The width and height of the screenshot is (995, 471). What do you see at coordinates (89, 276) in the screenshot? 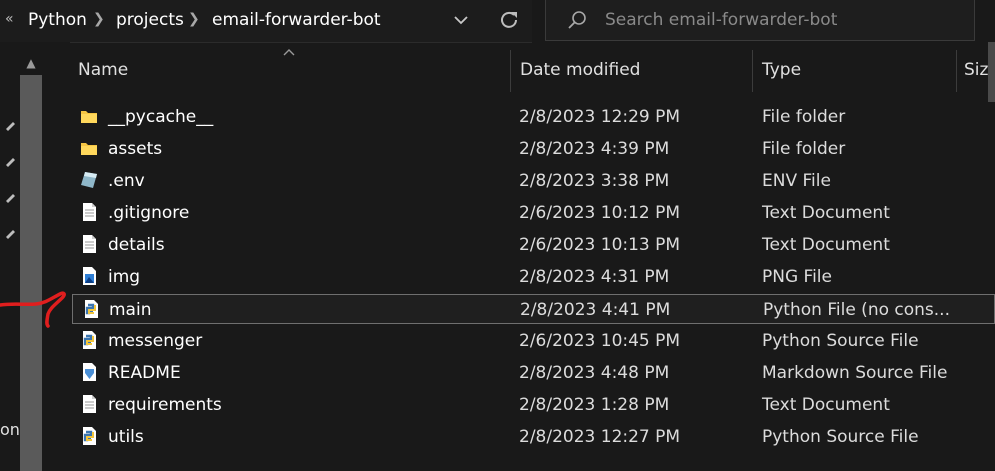
I see `image-file-icon` at bounding box center [89, 276].